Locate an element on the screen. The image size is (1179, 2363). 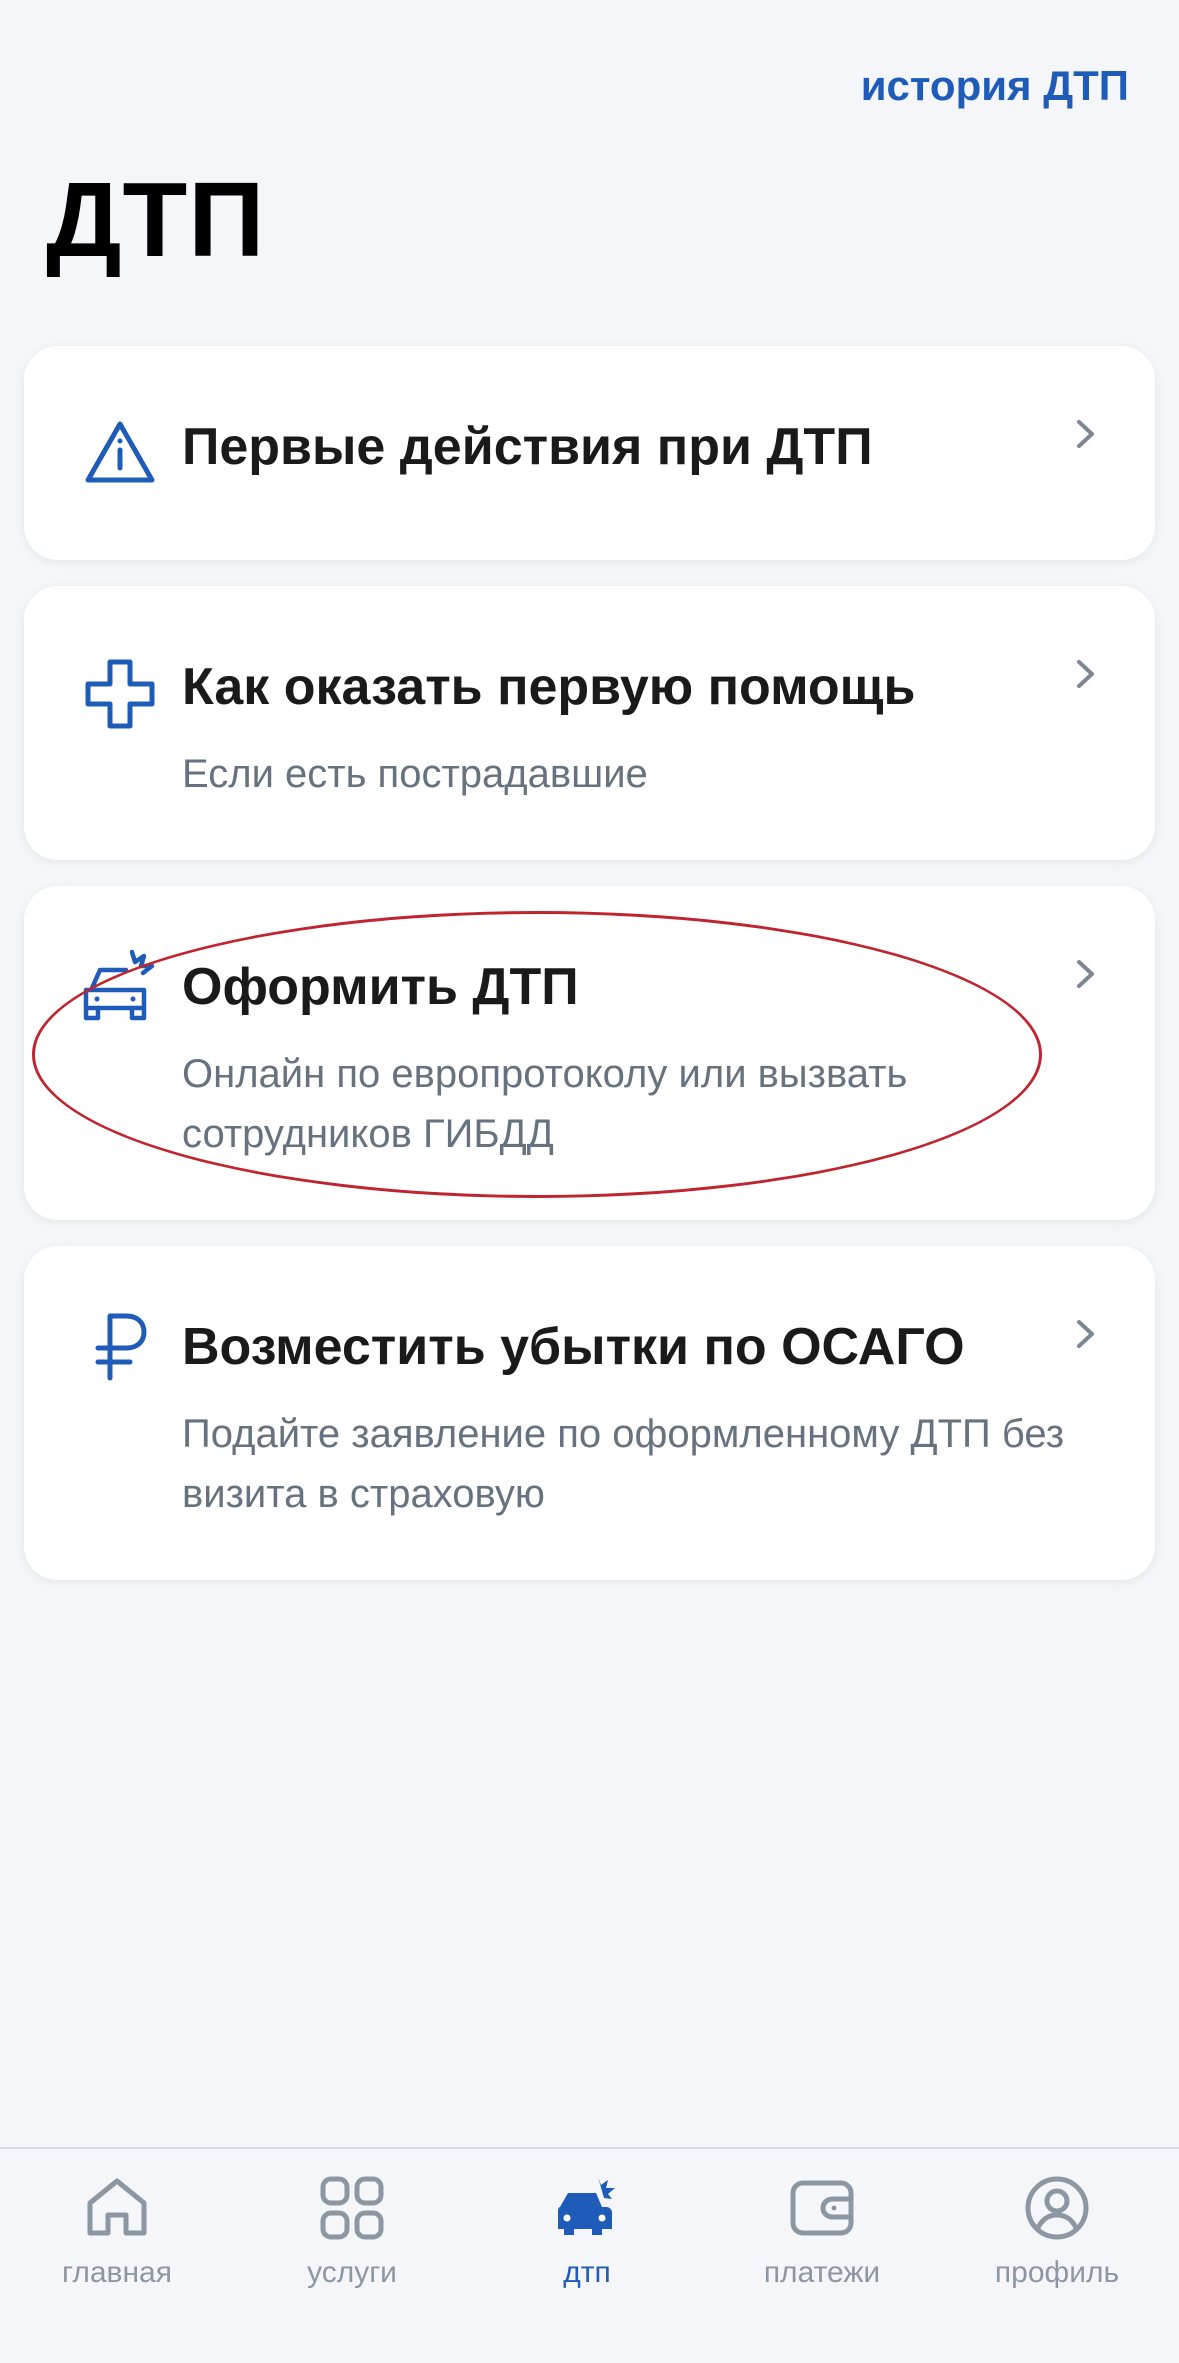
medical-cross-icon is located at coordinates (120, 694).